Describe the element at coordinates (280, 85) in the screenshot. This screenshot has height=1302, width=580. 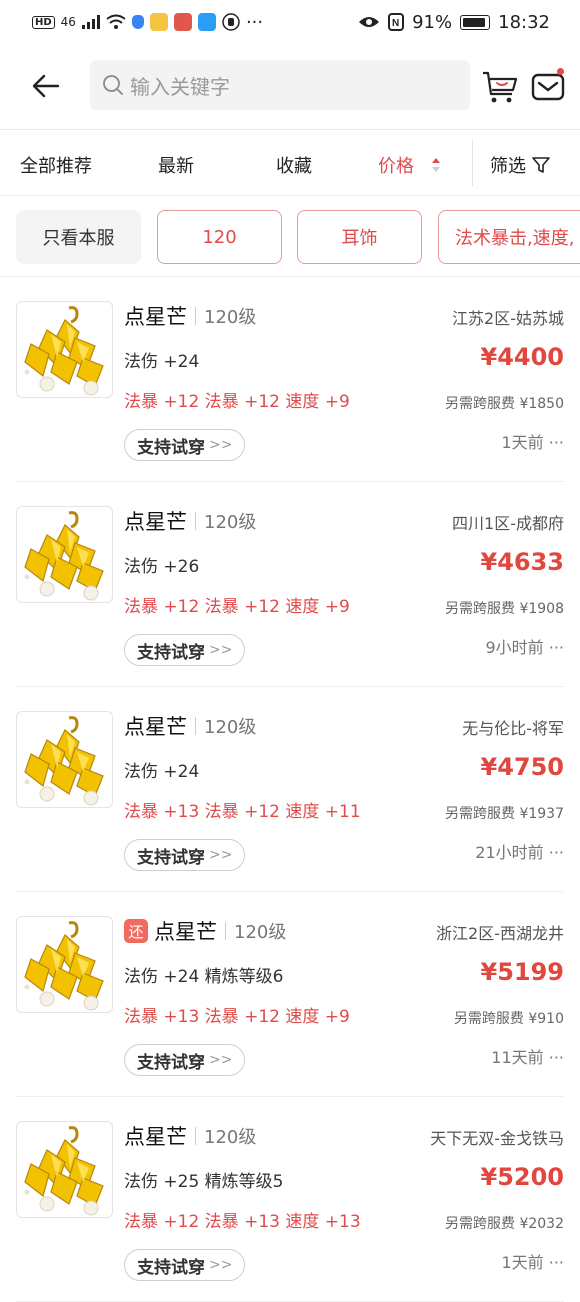
I see `search-input: 输入关键字` at that location.